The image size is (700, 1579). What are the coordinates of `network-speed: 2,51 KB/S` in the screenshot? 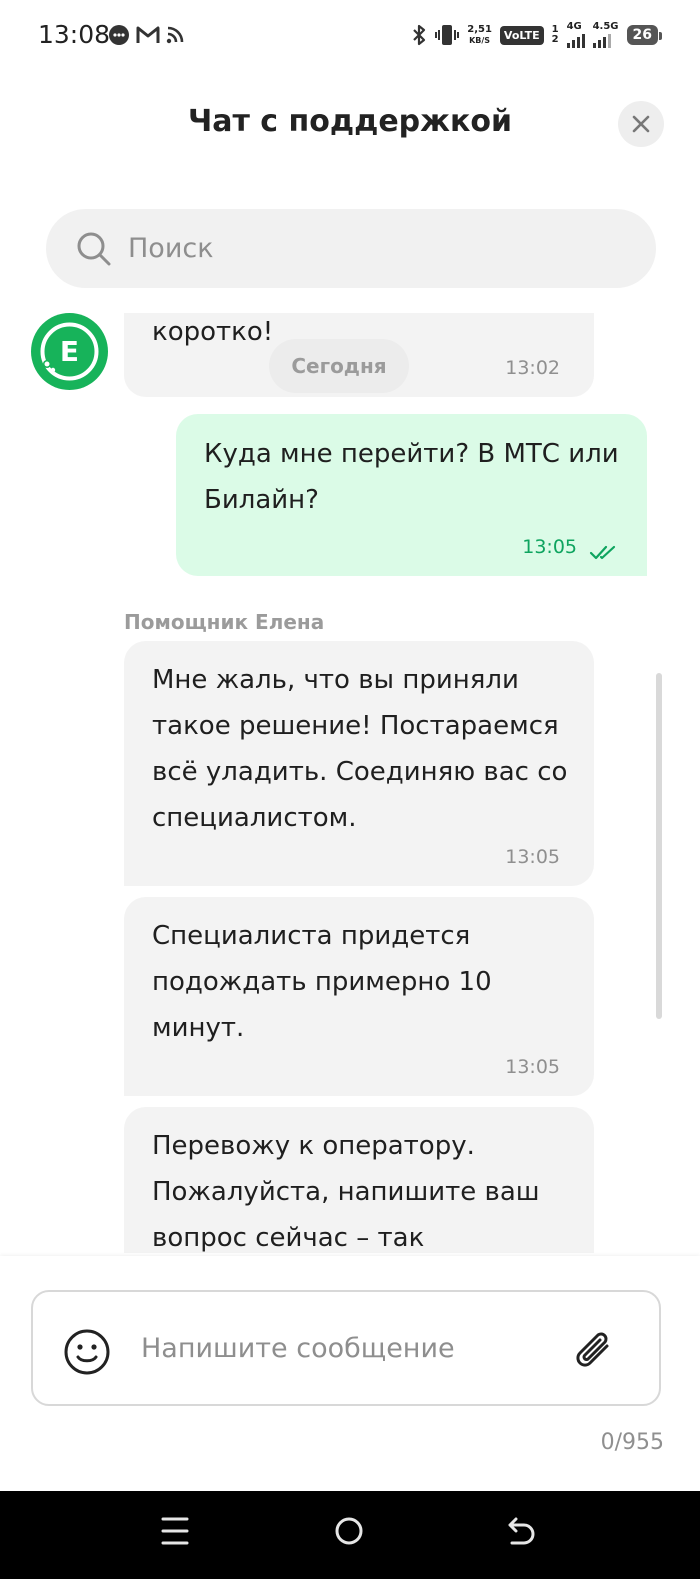 It's located at (479, 34).